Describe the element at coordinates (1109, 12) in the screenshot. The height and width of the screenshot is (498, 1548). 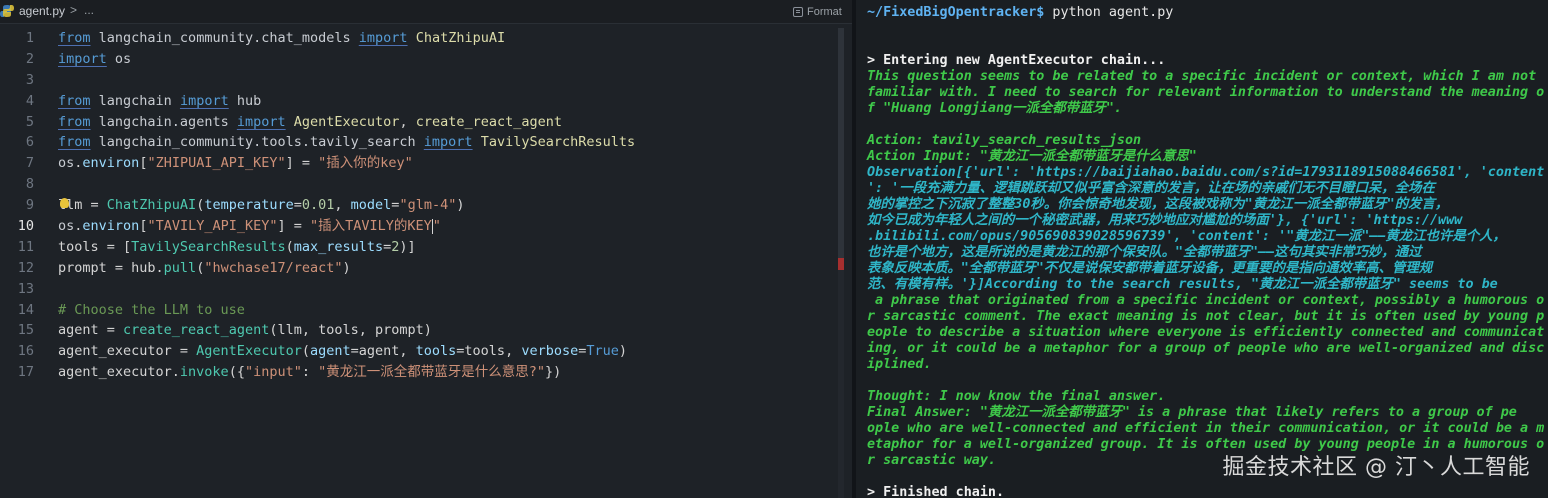
I see `prompt-command: python agent.py` at that location.